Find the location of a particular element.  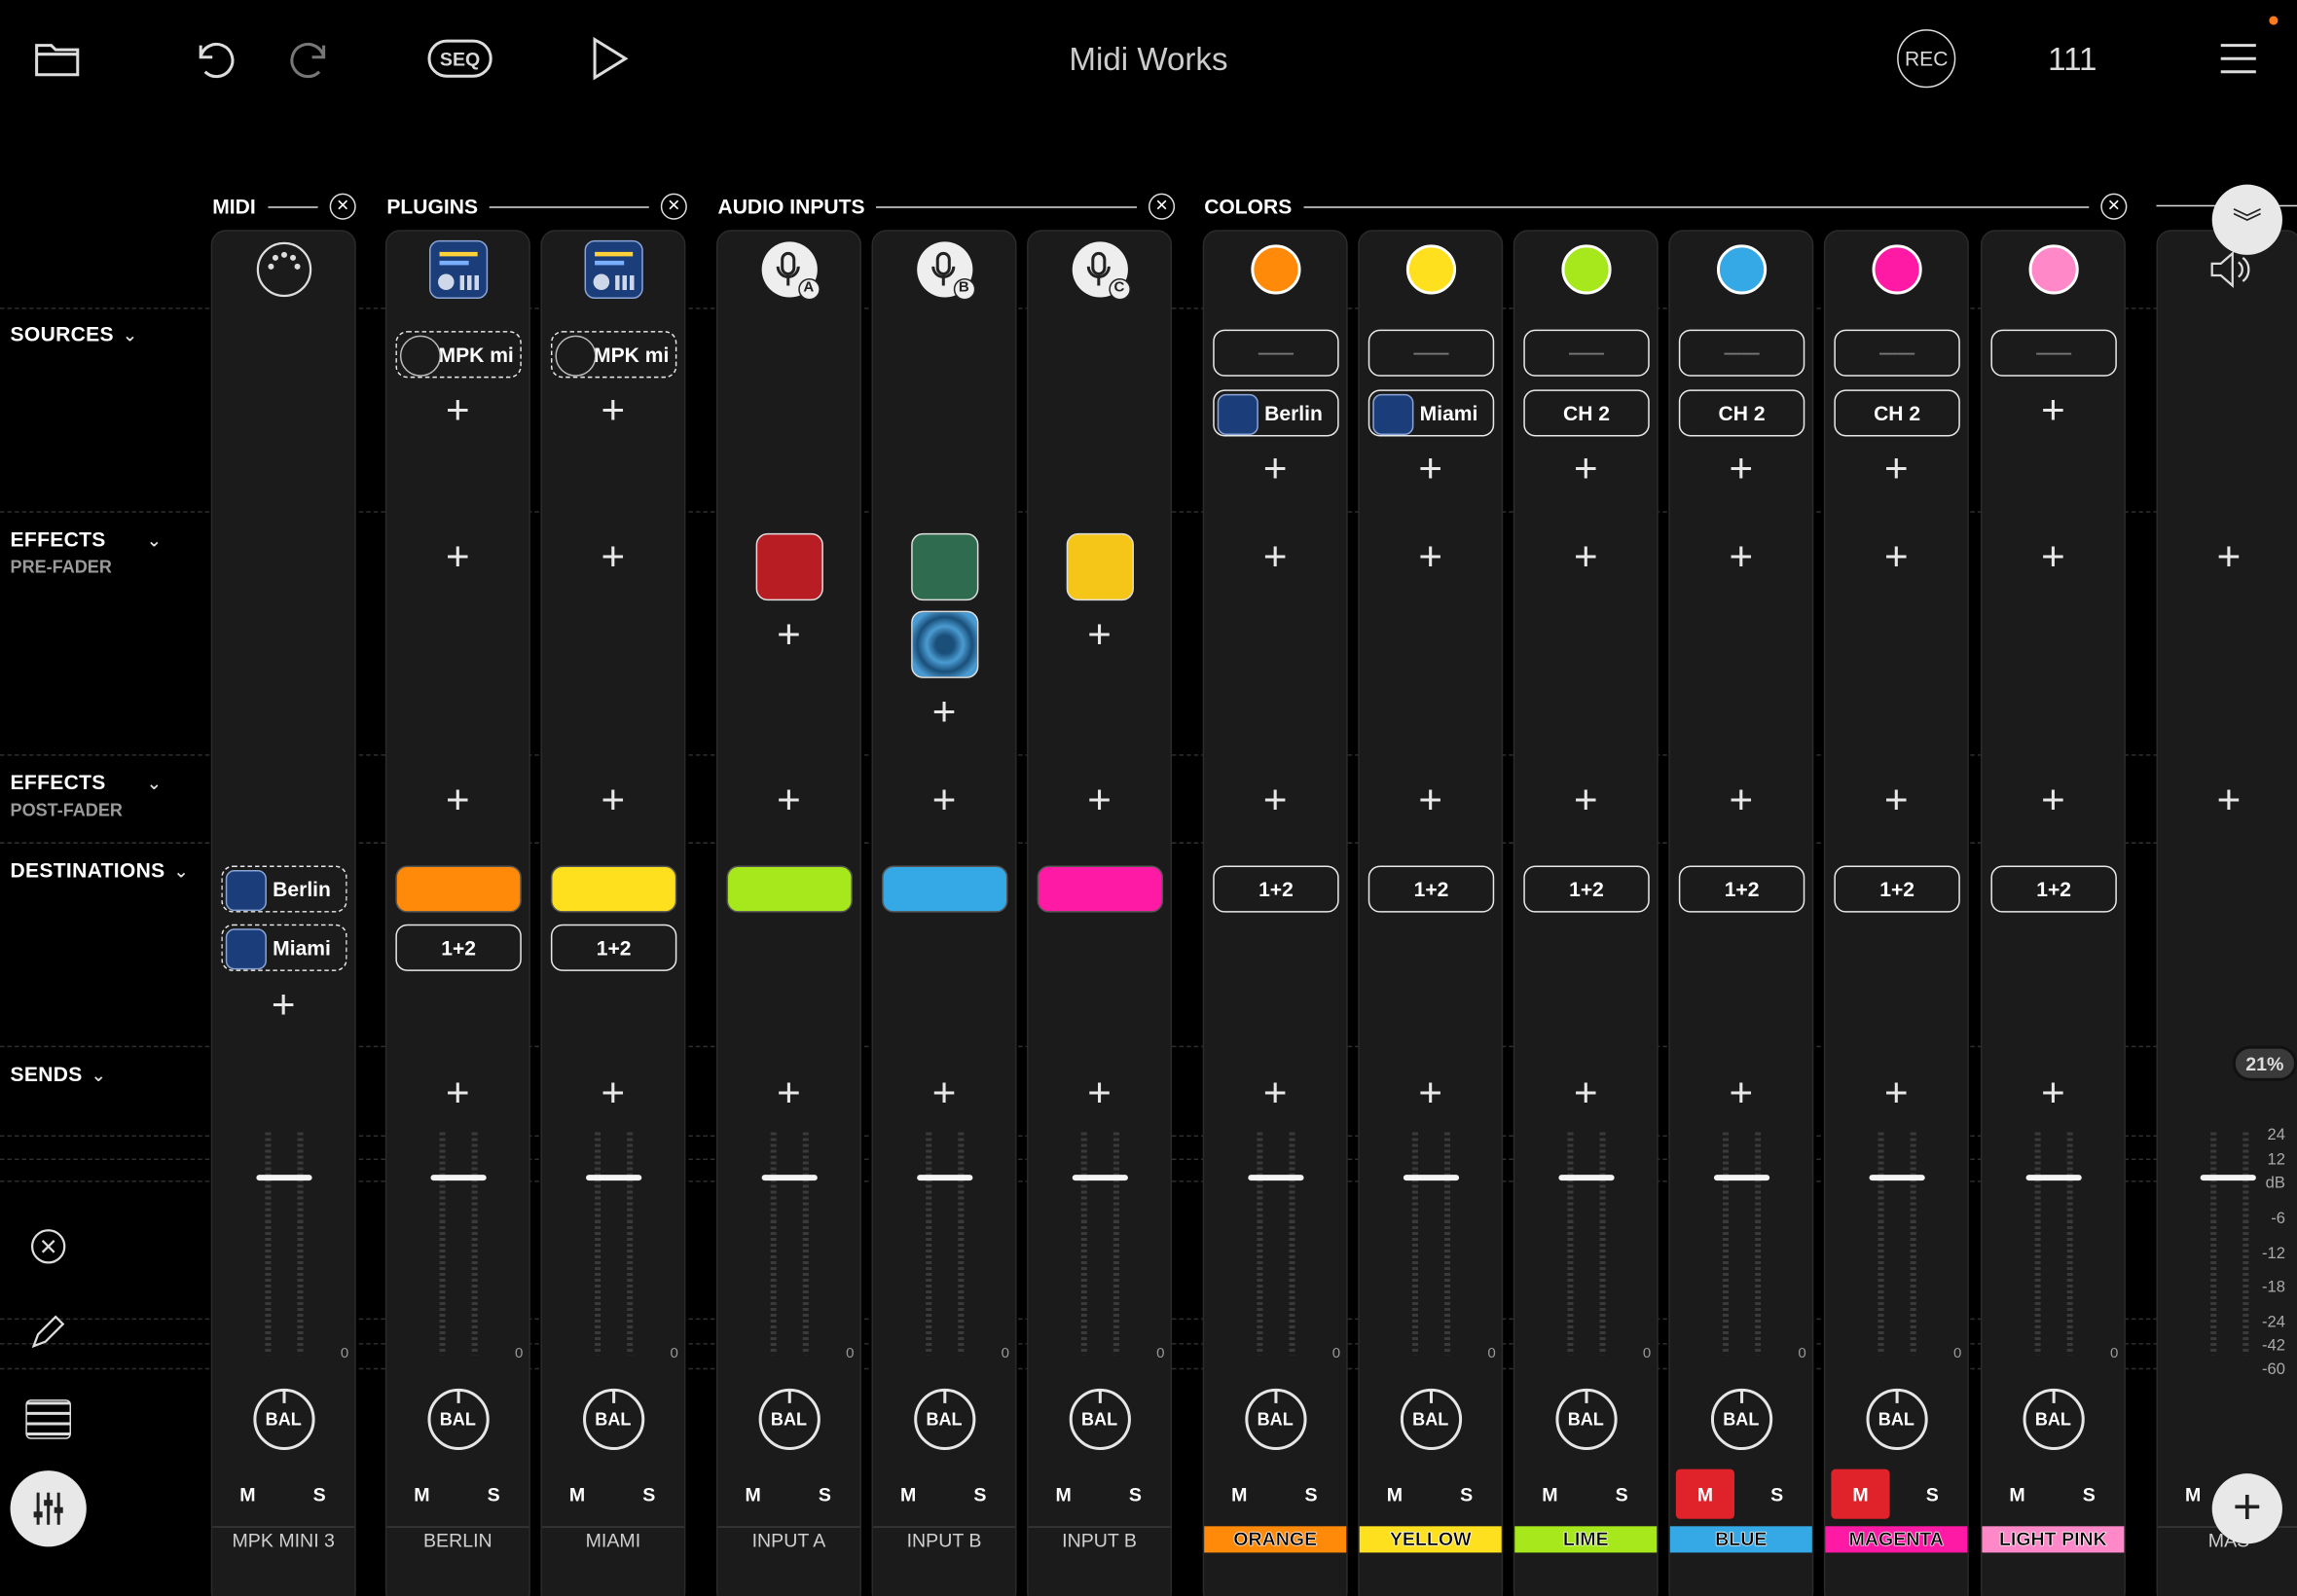

channel-name: LIME is located at coordinates (1586, 1540).